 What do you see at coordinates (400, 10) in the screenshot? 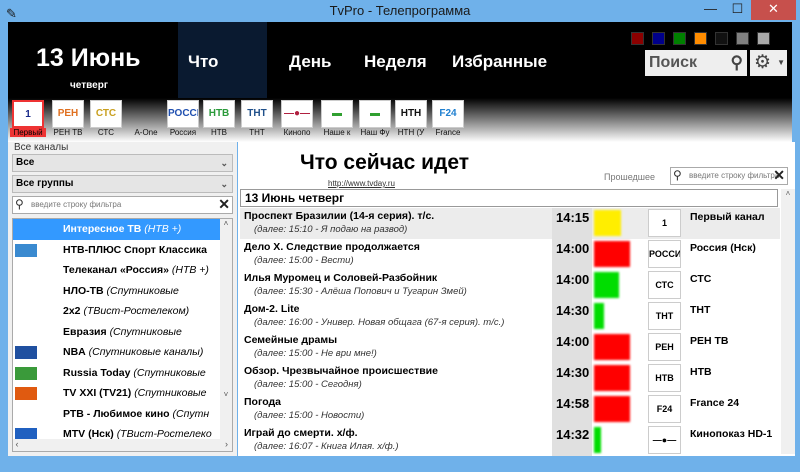
I see `window-title: TvPro - Телепрограмма` at bounding box center [400, 10].